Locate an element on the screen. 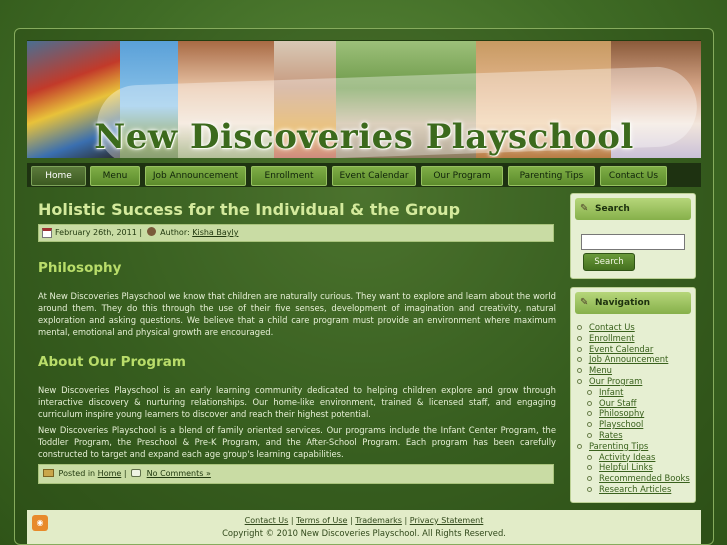 The height and width of the screenshot is (545, 727). sidebar-link-activity-ideas: Activity Ideas is located at coordinates (627, 457).